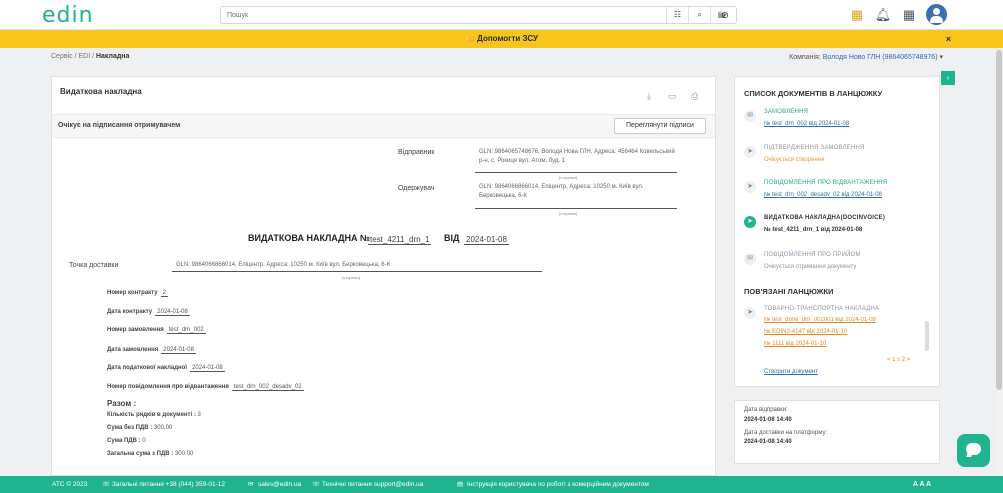 Image resolution: width=1003 pixels, height=493 pixels. What do you see at coordinates (768, 442) in the screenshot?
I see `delivered-date-value: 2024-01-08 14:40` at bounding box center [768, 442].